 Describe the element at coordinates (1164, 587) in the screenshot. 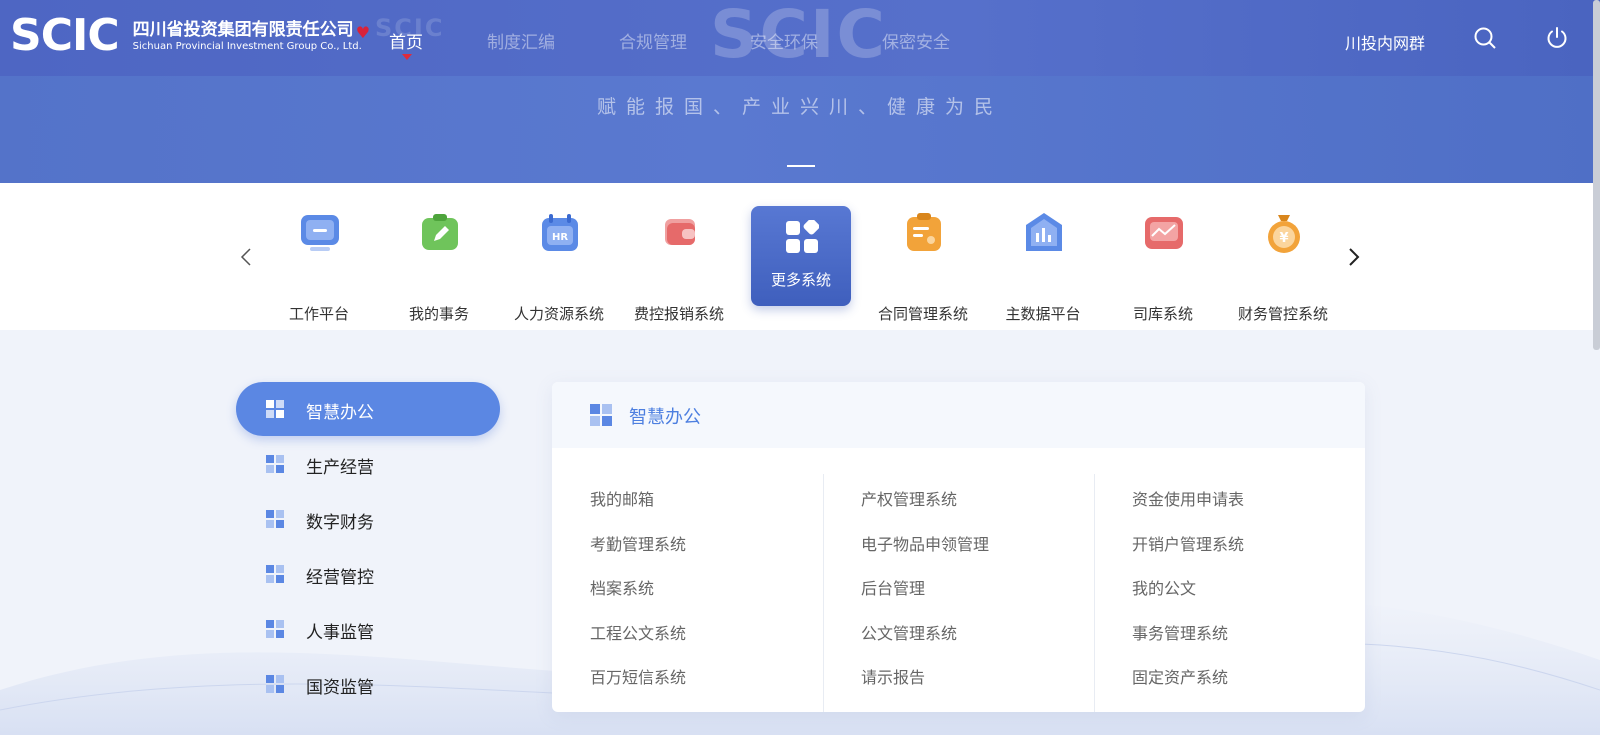

I see `link-my-documents: 我的公文` at that location.